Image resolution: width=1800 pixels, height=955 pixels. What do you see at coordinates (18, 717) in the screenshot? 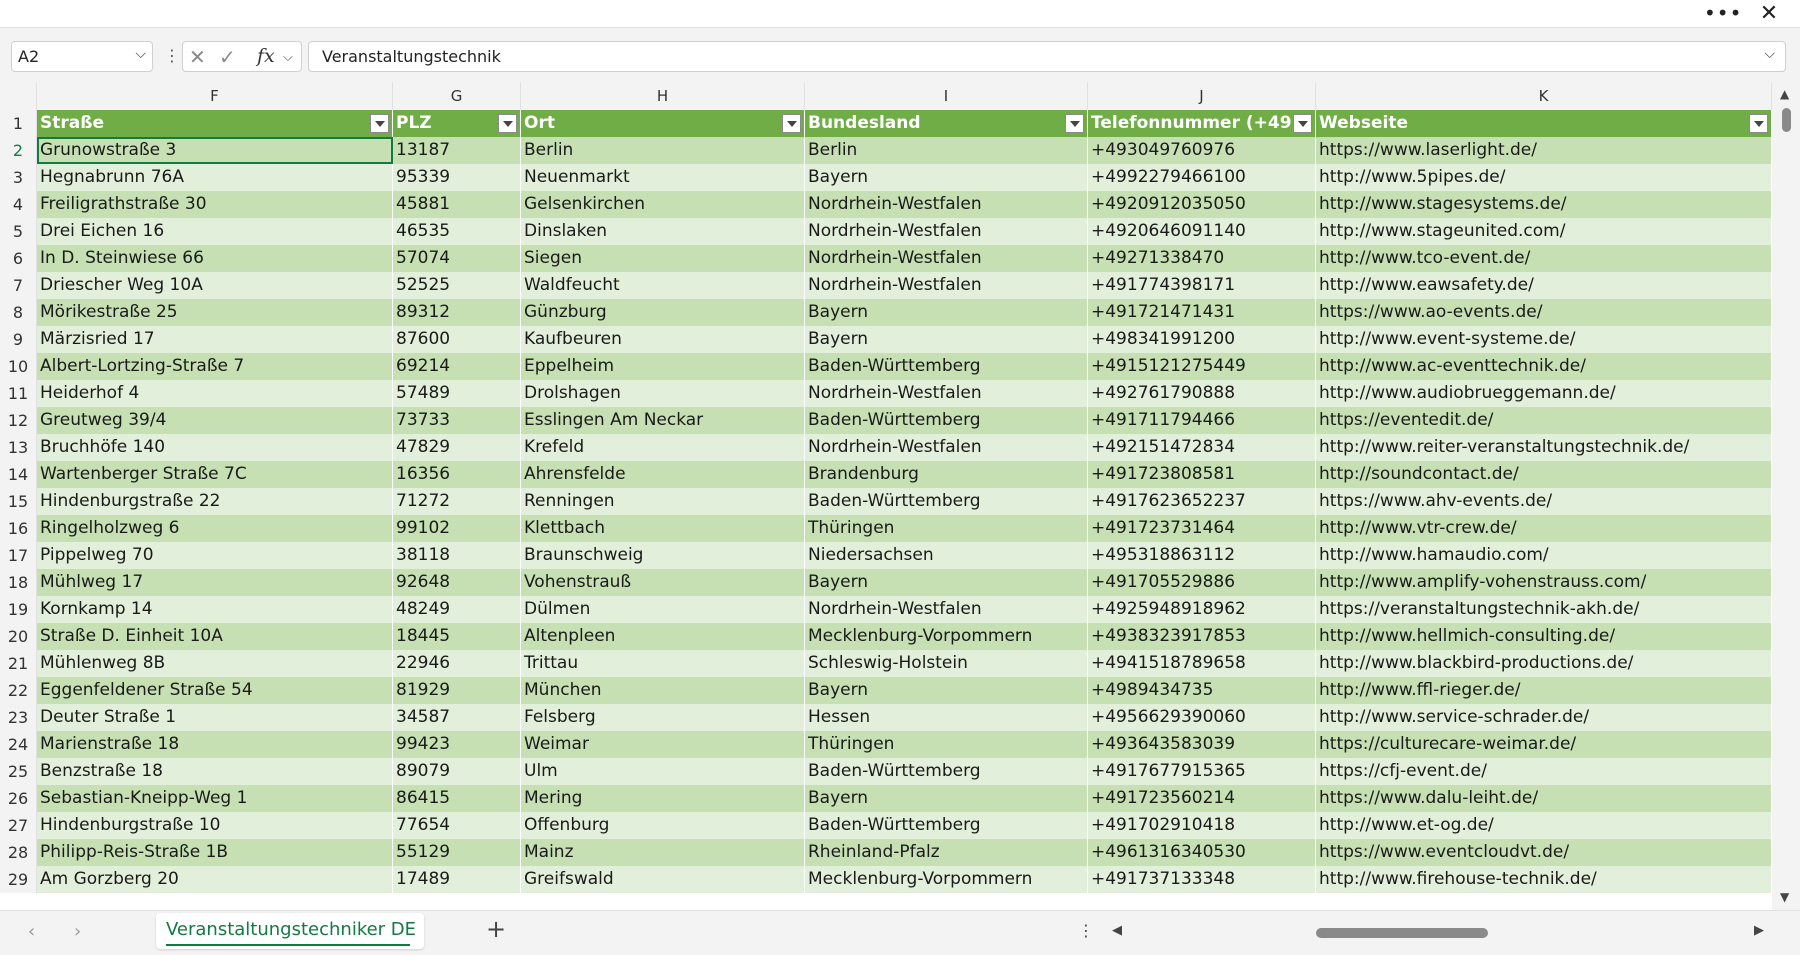
I see `row-number: 23` at bounding box center [18, 717].